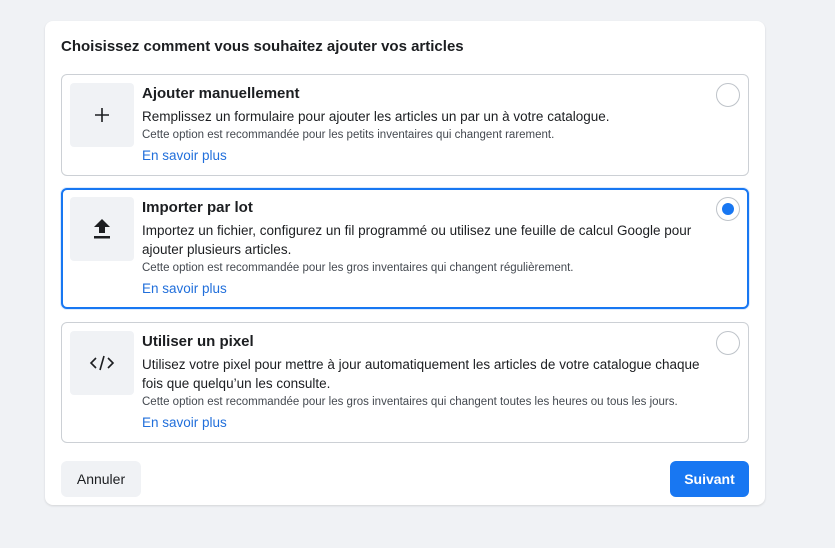  I want to click on code-icon, so click(102, 363).